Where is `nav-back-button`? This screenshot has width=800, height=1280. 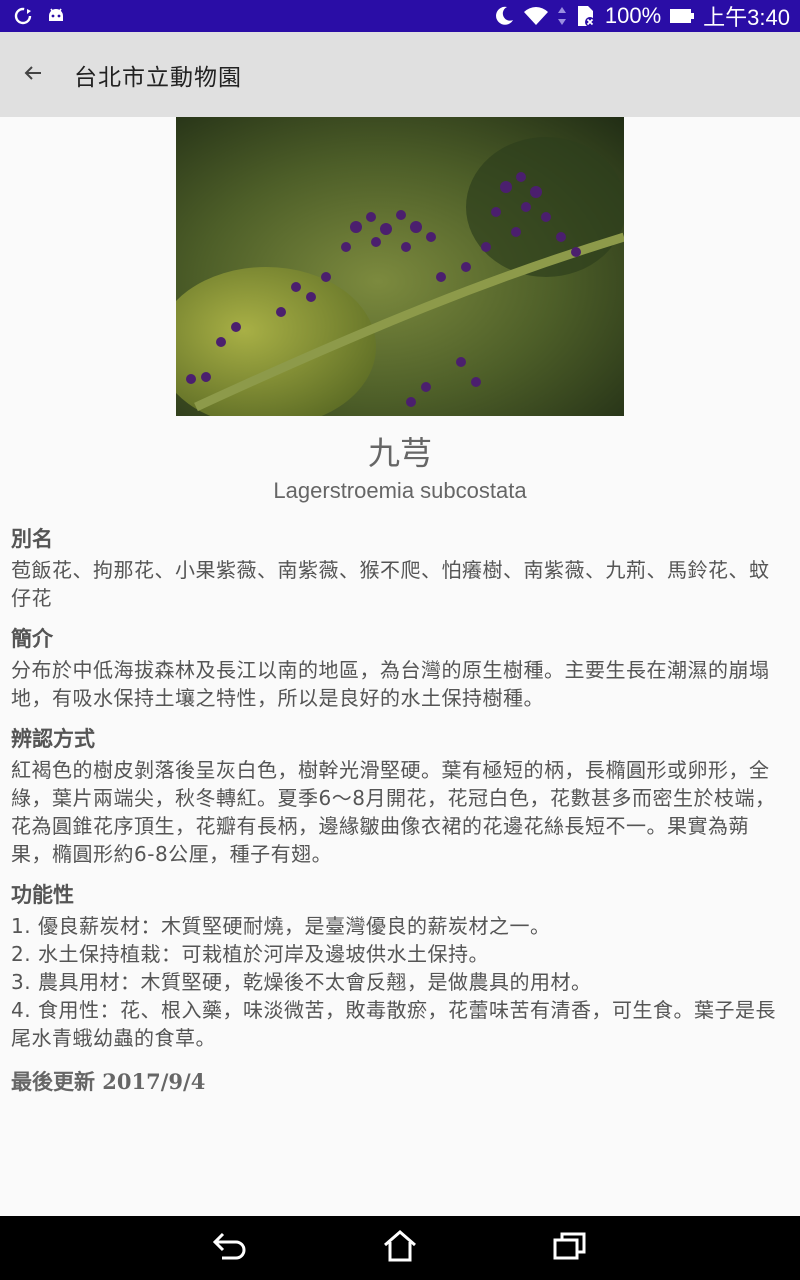
nav-back-button is located at coordinates (230, 1248).